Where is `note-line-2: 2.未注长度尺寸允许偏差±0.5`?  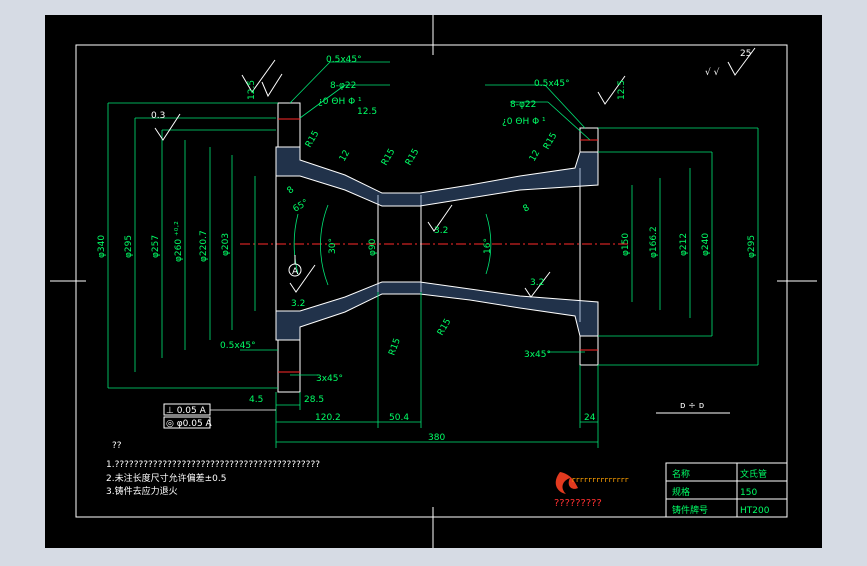 note-line-2: 2.未注长度尺寸允许偏差±0.5 is located at coordinates (166, 478).